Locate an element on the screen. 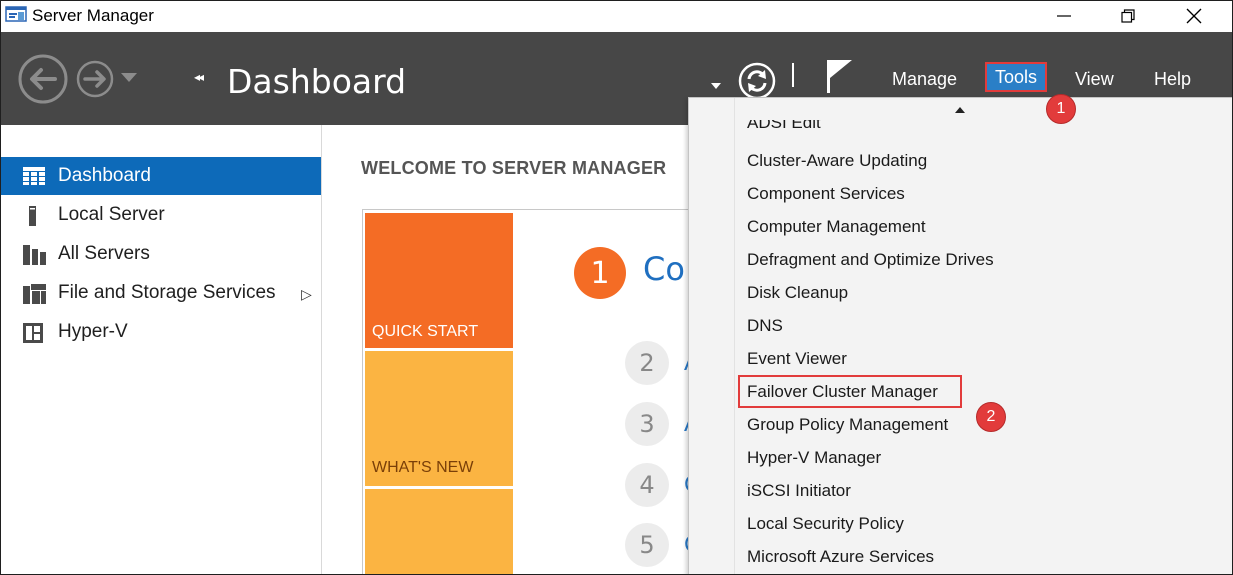 This screenshot has height=575, width=1233. back-button is located at coordinates (43, 81).